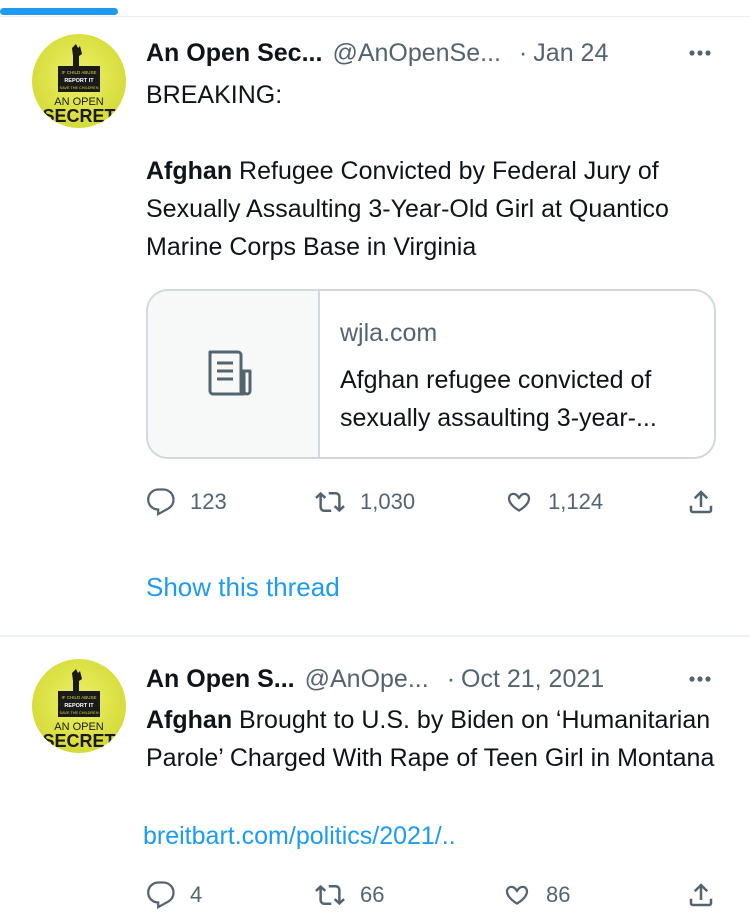 The height and width of the screenshot is (917, 750). I want to click on tweet-header: An Open Sec... @AnOpenSe... · Jan 24, so click(433, 53).